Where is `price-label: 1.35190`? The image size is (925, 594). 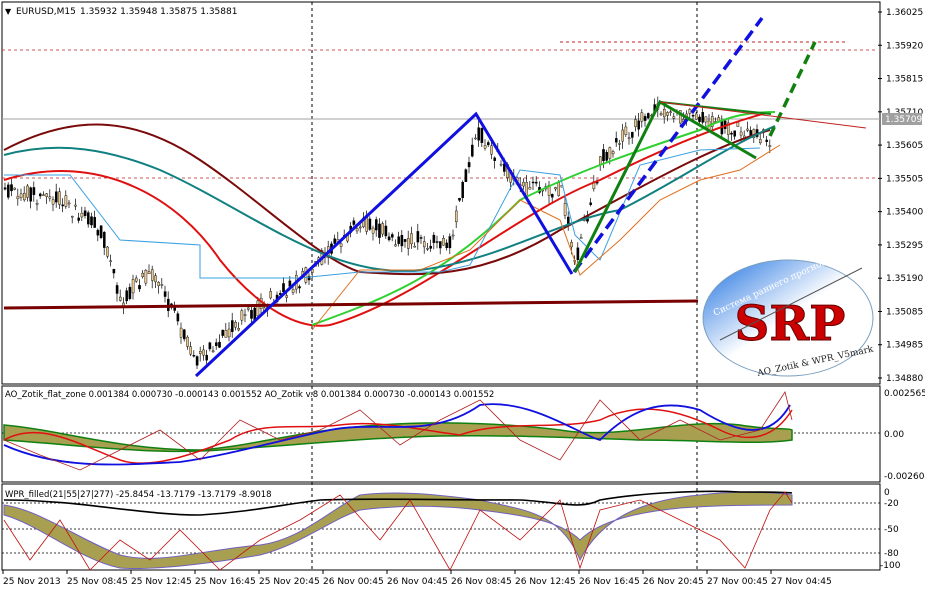
price-label: 1.35190 is located at coordinates (904, 279).